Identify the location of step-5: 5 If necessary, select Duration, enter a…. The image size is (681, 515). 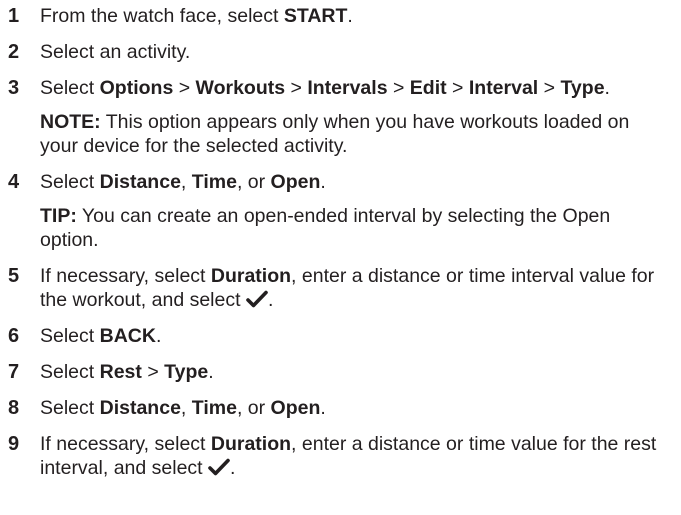
(338, 288).